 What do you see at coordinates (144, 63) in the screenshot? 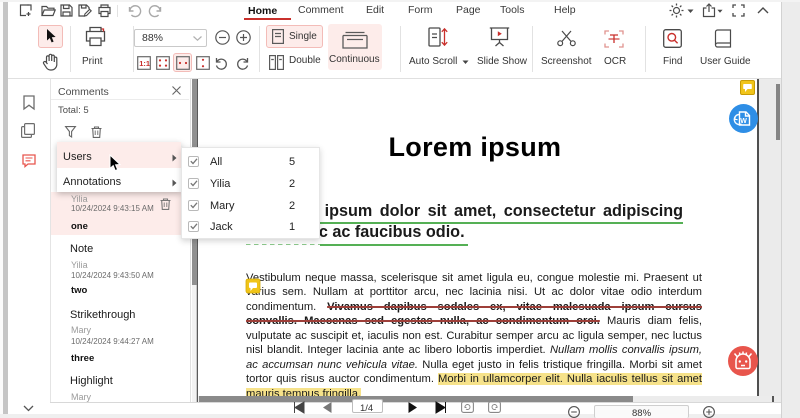
I see `svg-text: 1:1` at bounding box center [144, 63].